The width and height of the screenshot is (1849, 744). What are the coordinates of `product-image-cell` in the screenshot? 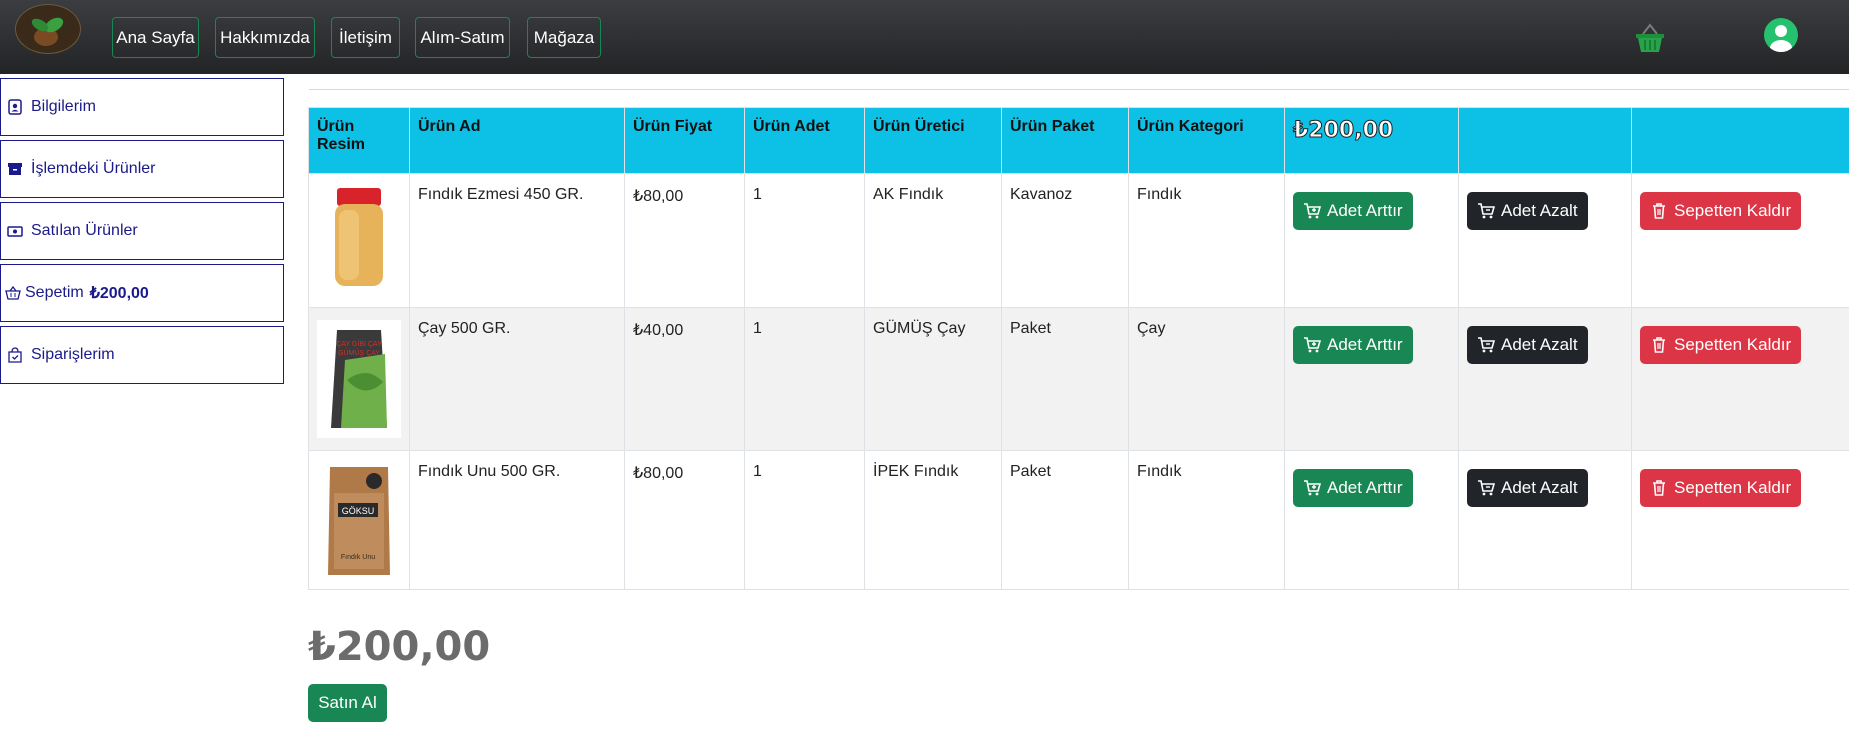 It's located at (359, 240).